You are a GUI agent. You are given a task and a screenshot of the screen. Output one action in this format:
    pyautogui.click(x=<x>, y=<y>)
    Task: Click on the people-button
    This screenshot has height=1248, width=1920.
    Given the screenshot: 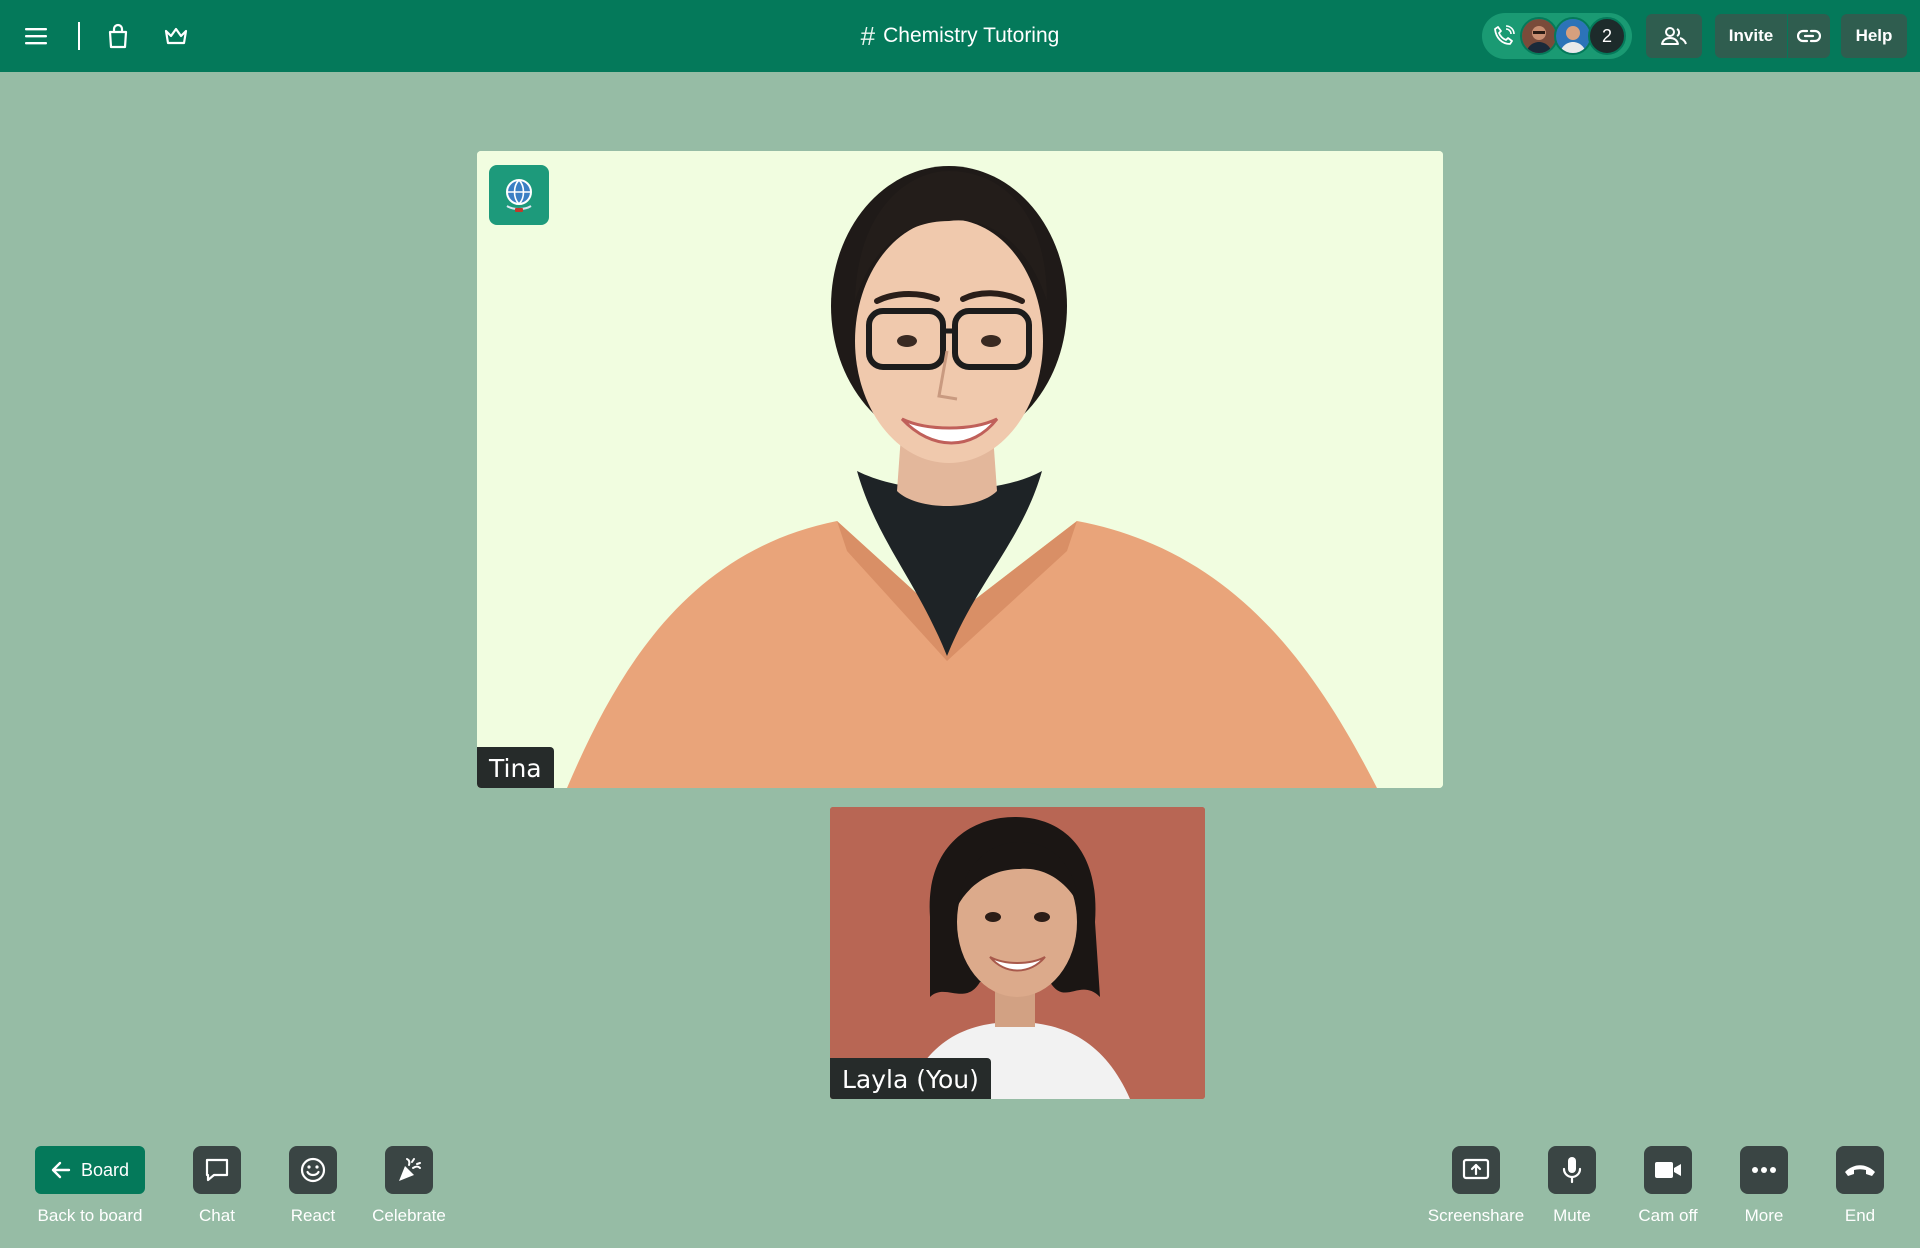 What is the action you would take?
    pyautogui.click(x=1674, y=36)
    